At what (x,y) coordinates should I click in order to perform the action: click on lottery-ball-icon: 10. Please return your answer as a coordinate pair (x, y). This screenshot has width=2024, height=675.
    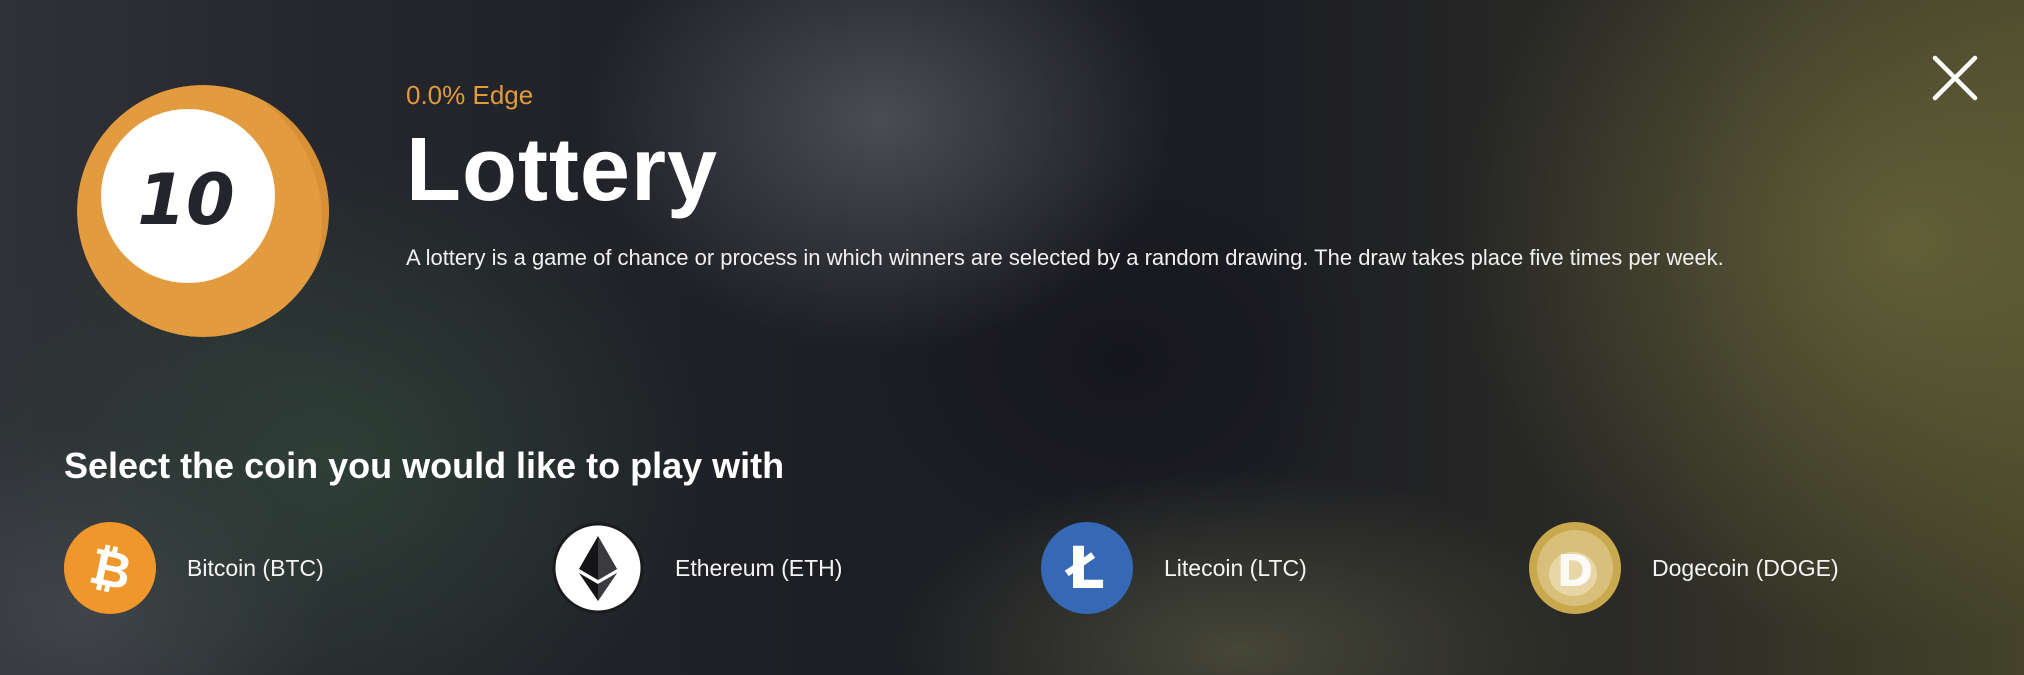
    Looking at the image, I should click on (203, 211).